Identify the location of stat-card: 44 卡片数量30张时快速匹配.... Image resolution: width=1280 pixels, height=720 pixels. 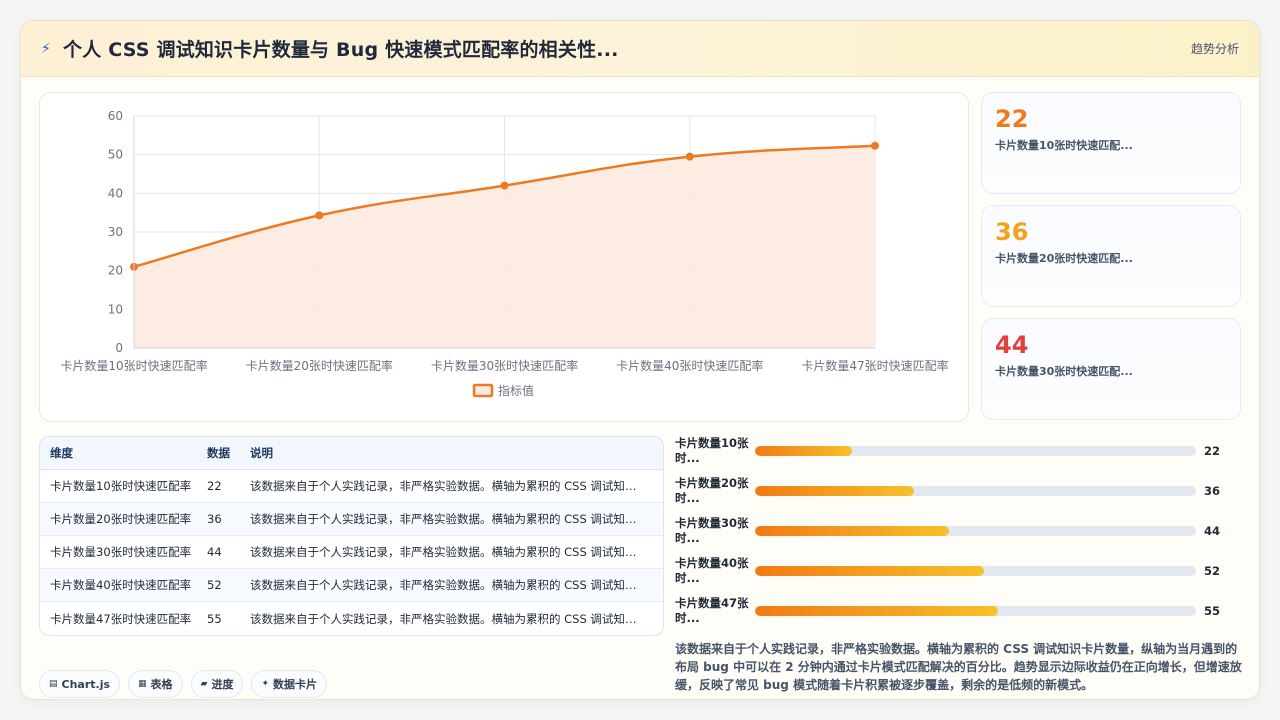
(1111, 369).